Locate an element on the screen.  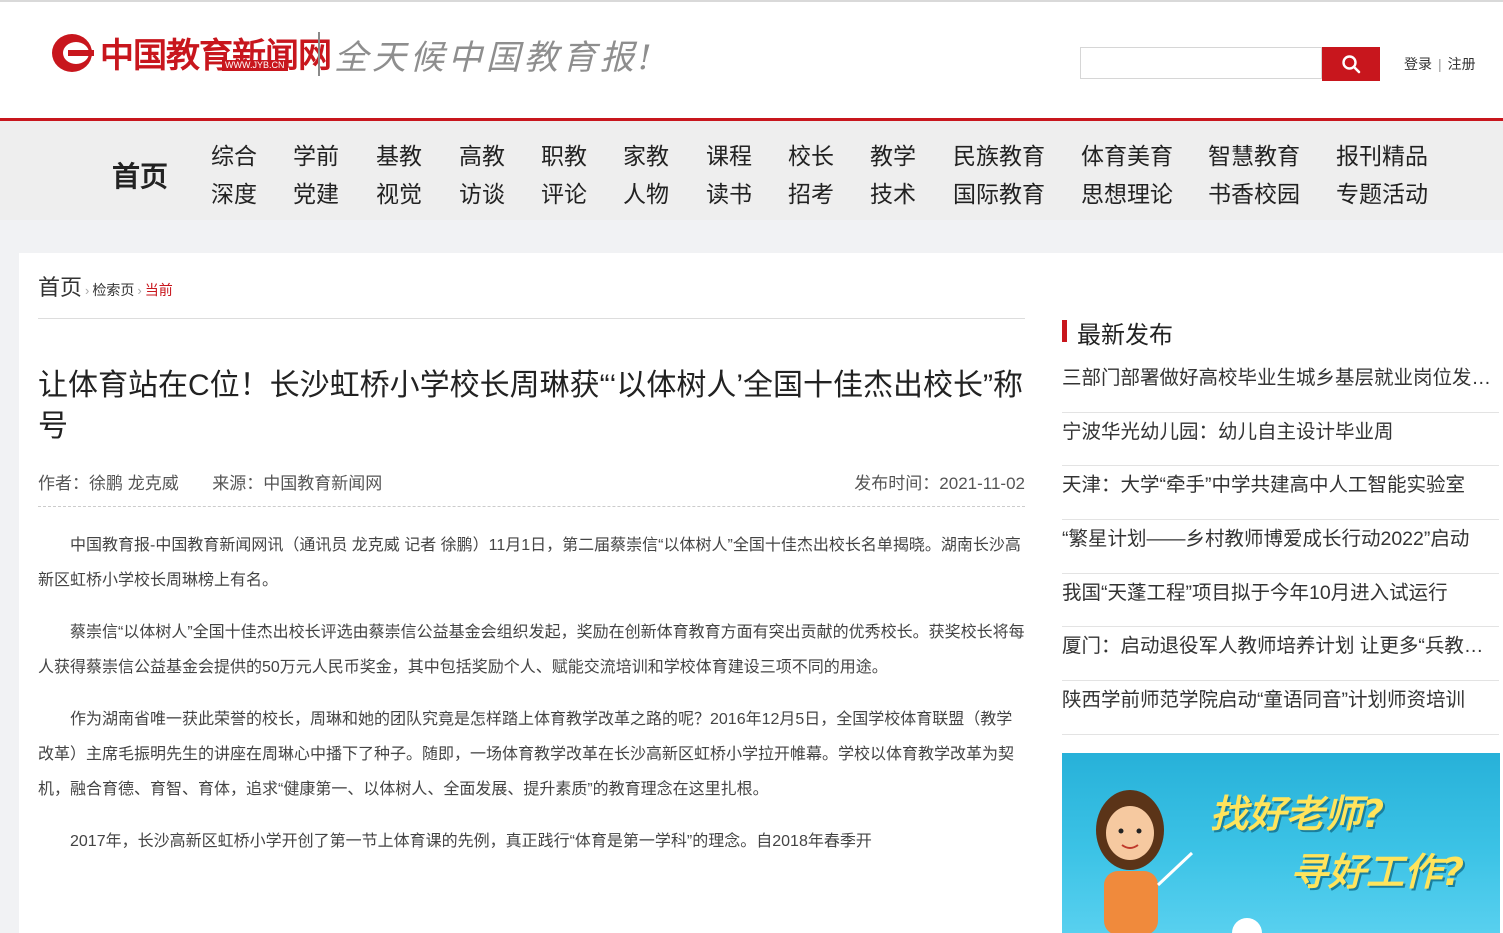
nav-item: 思想理论 is located at coordinates (1127, 194).